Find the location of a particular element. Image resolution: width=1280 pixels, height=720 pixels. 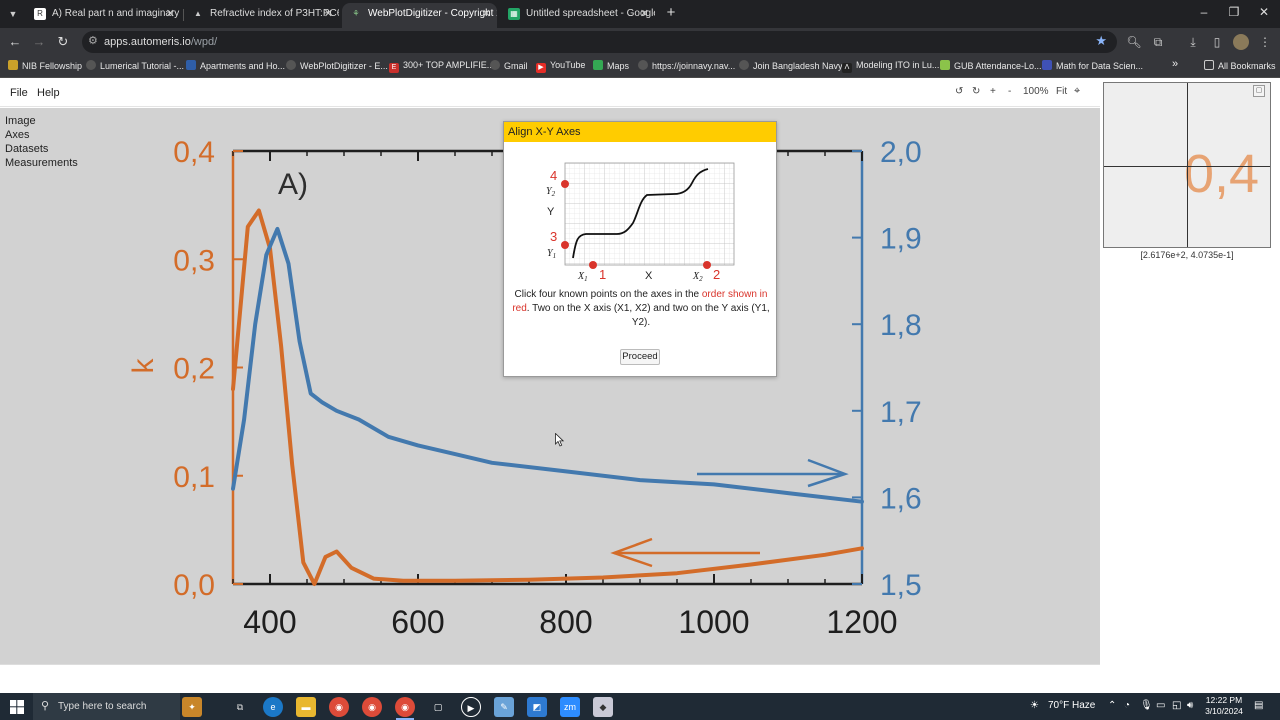

point-2-label: 2 is located at coordinates (716, 274).